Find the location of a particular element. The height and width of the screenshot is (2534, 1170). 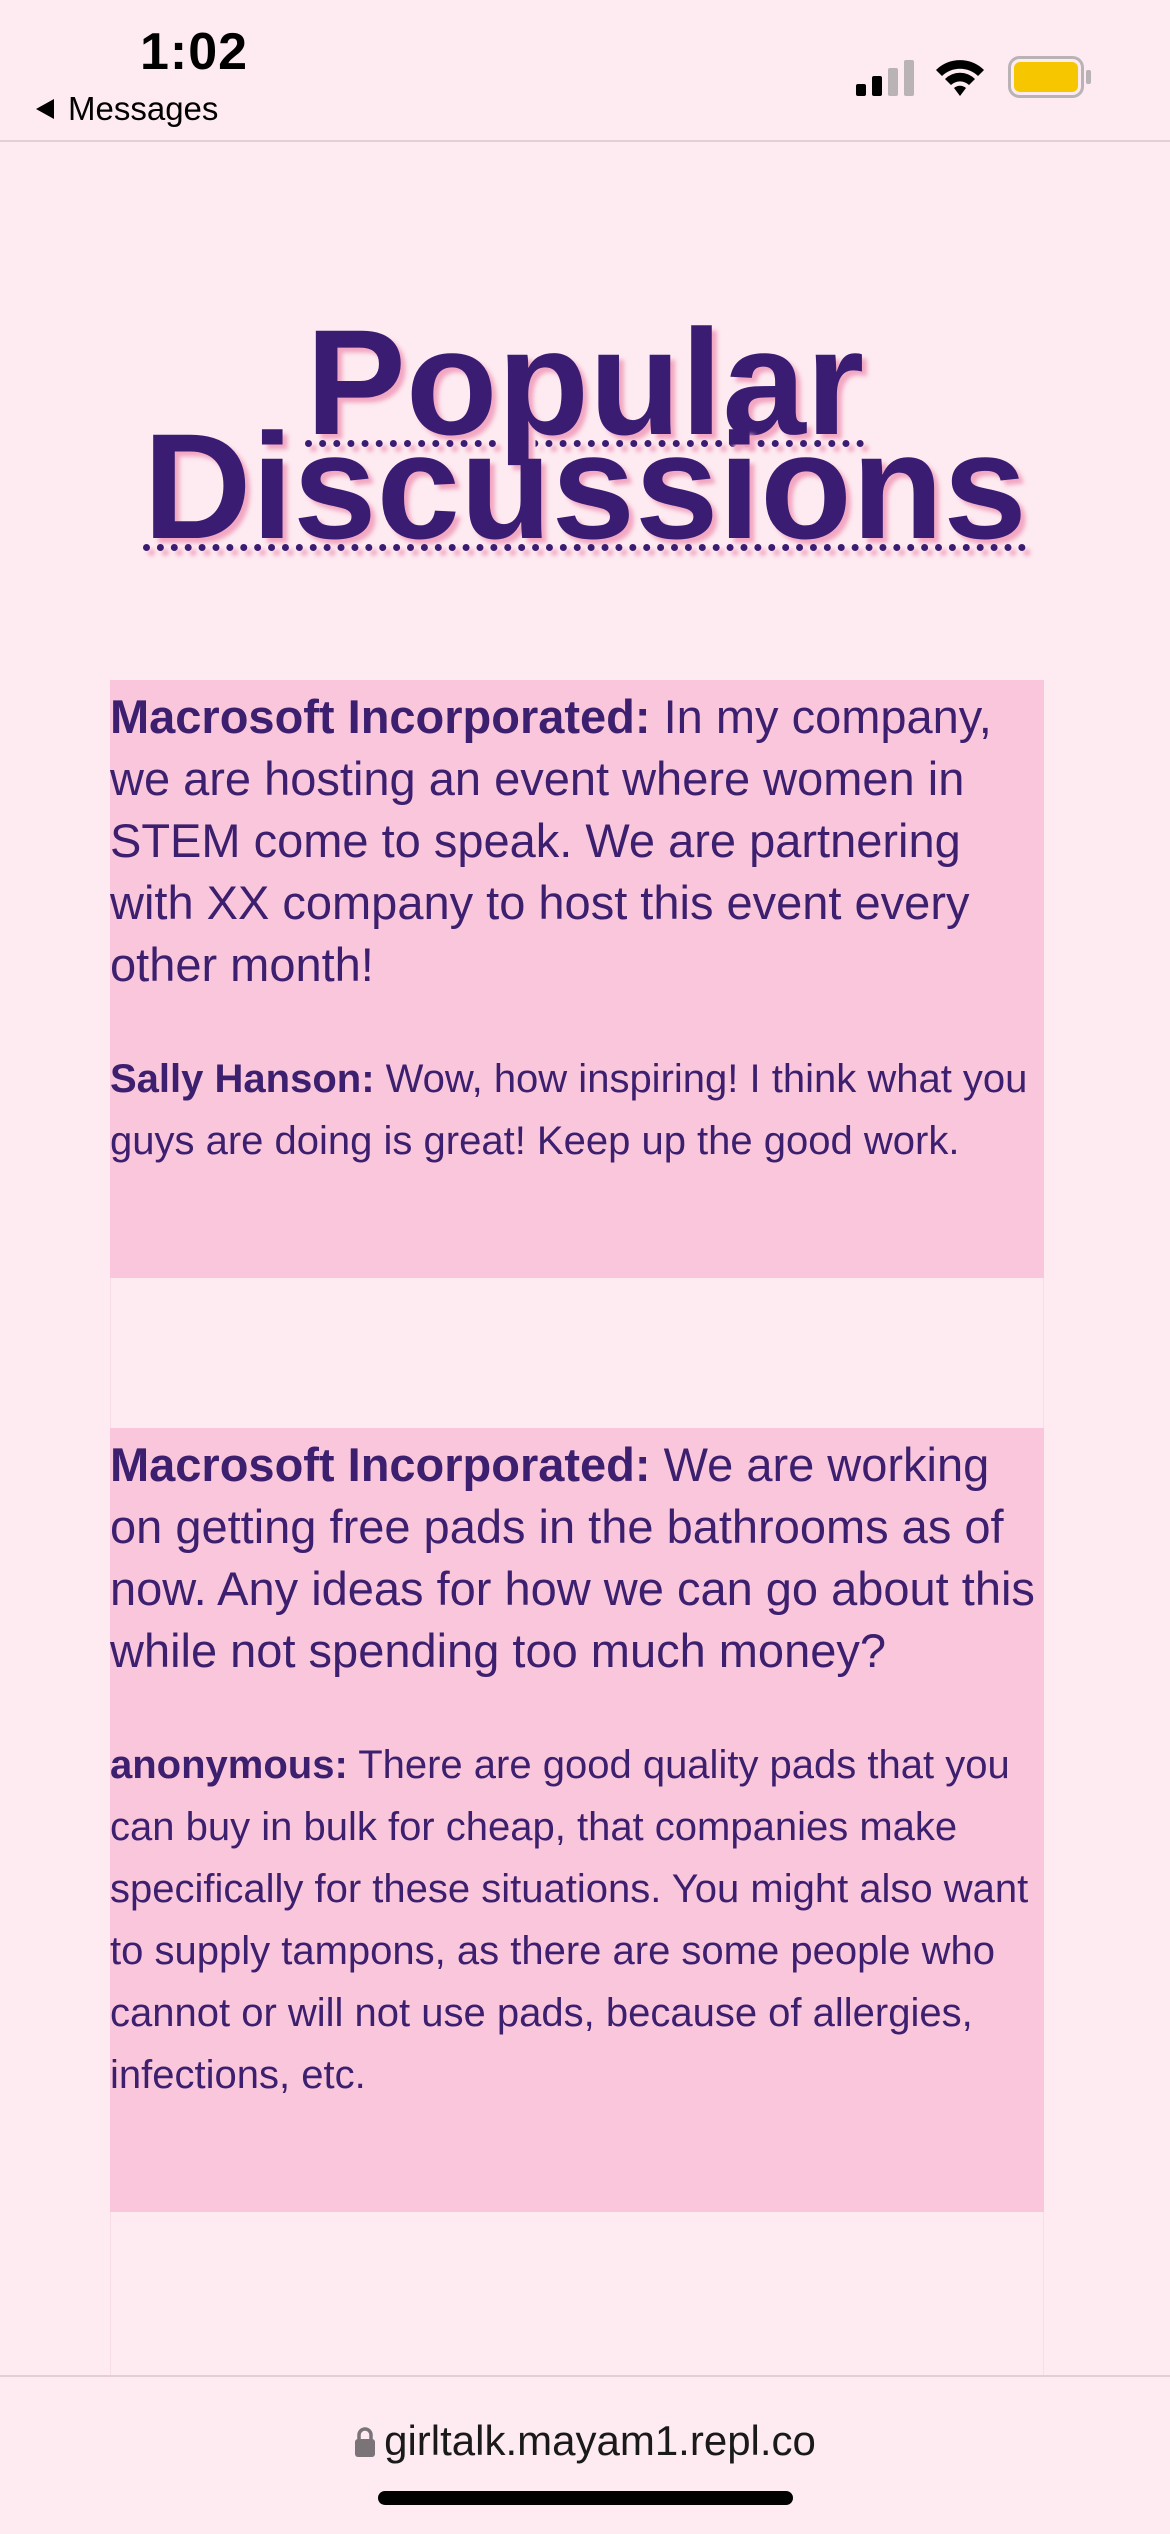

back-label: Messages is located at coordinates (143, 108).